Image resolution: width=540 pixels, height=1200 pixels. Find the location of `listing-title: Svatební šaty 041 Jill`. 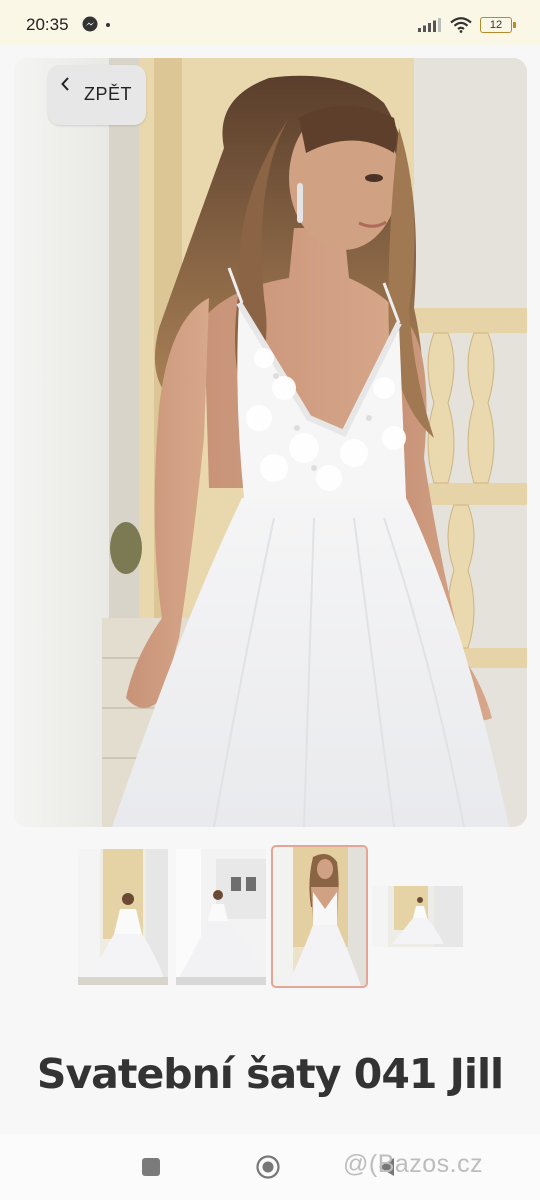

listing-title: Svatební šaty 041 Jill is located at coordinates (270, 1074).